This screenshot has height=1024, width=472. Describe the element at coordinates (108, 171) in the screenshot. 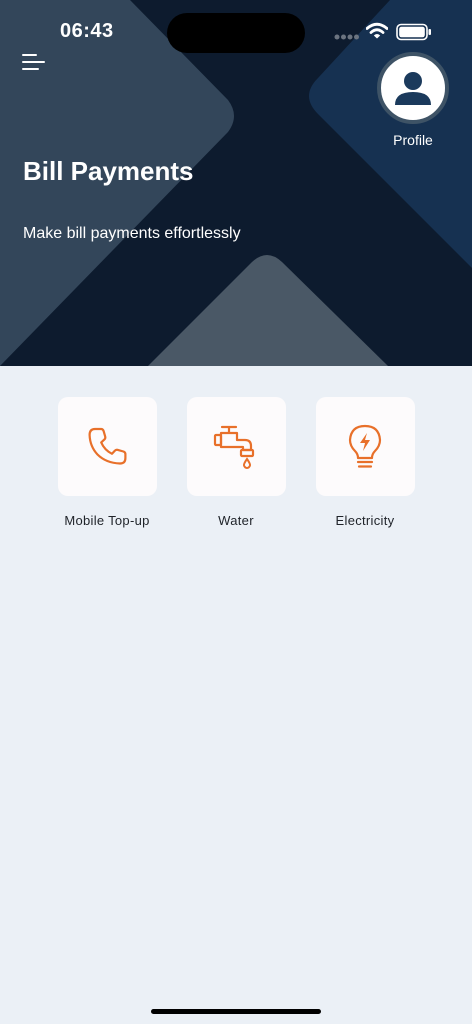

I see `page-title: Bill Payments` at that location.